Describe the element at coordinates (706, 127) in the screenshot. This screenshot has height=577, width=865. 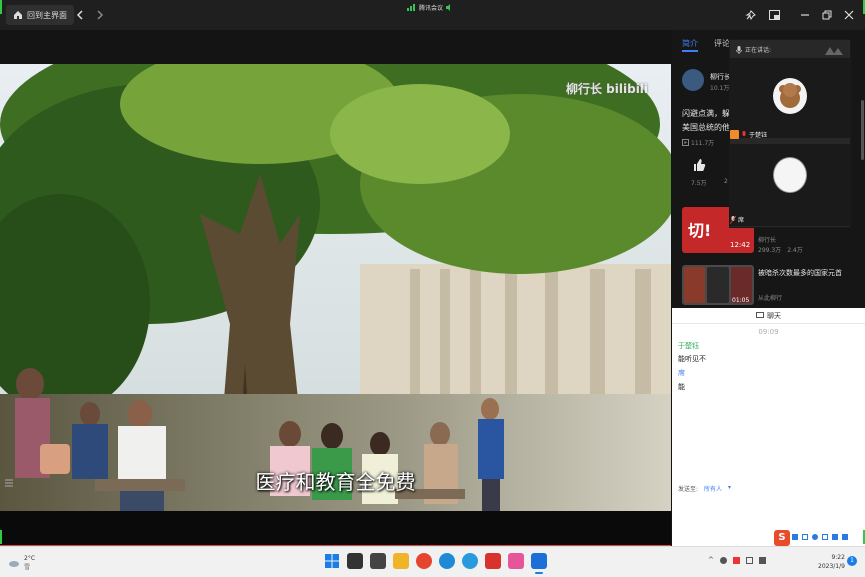
I see `video-title-line2: 美国总统的他` at that location.